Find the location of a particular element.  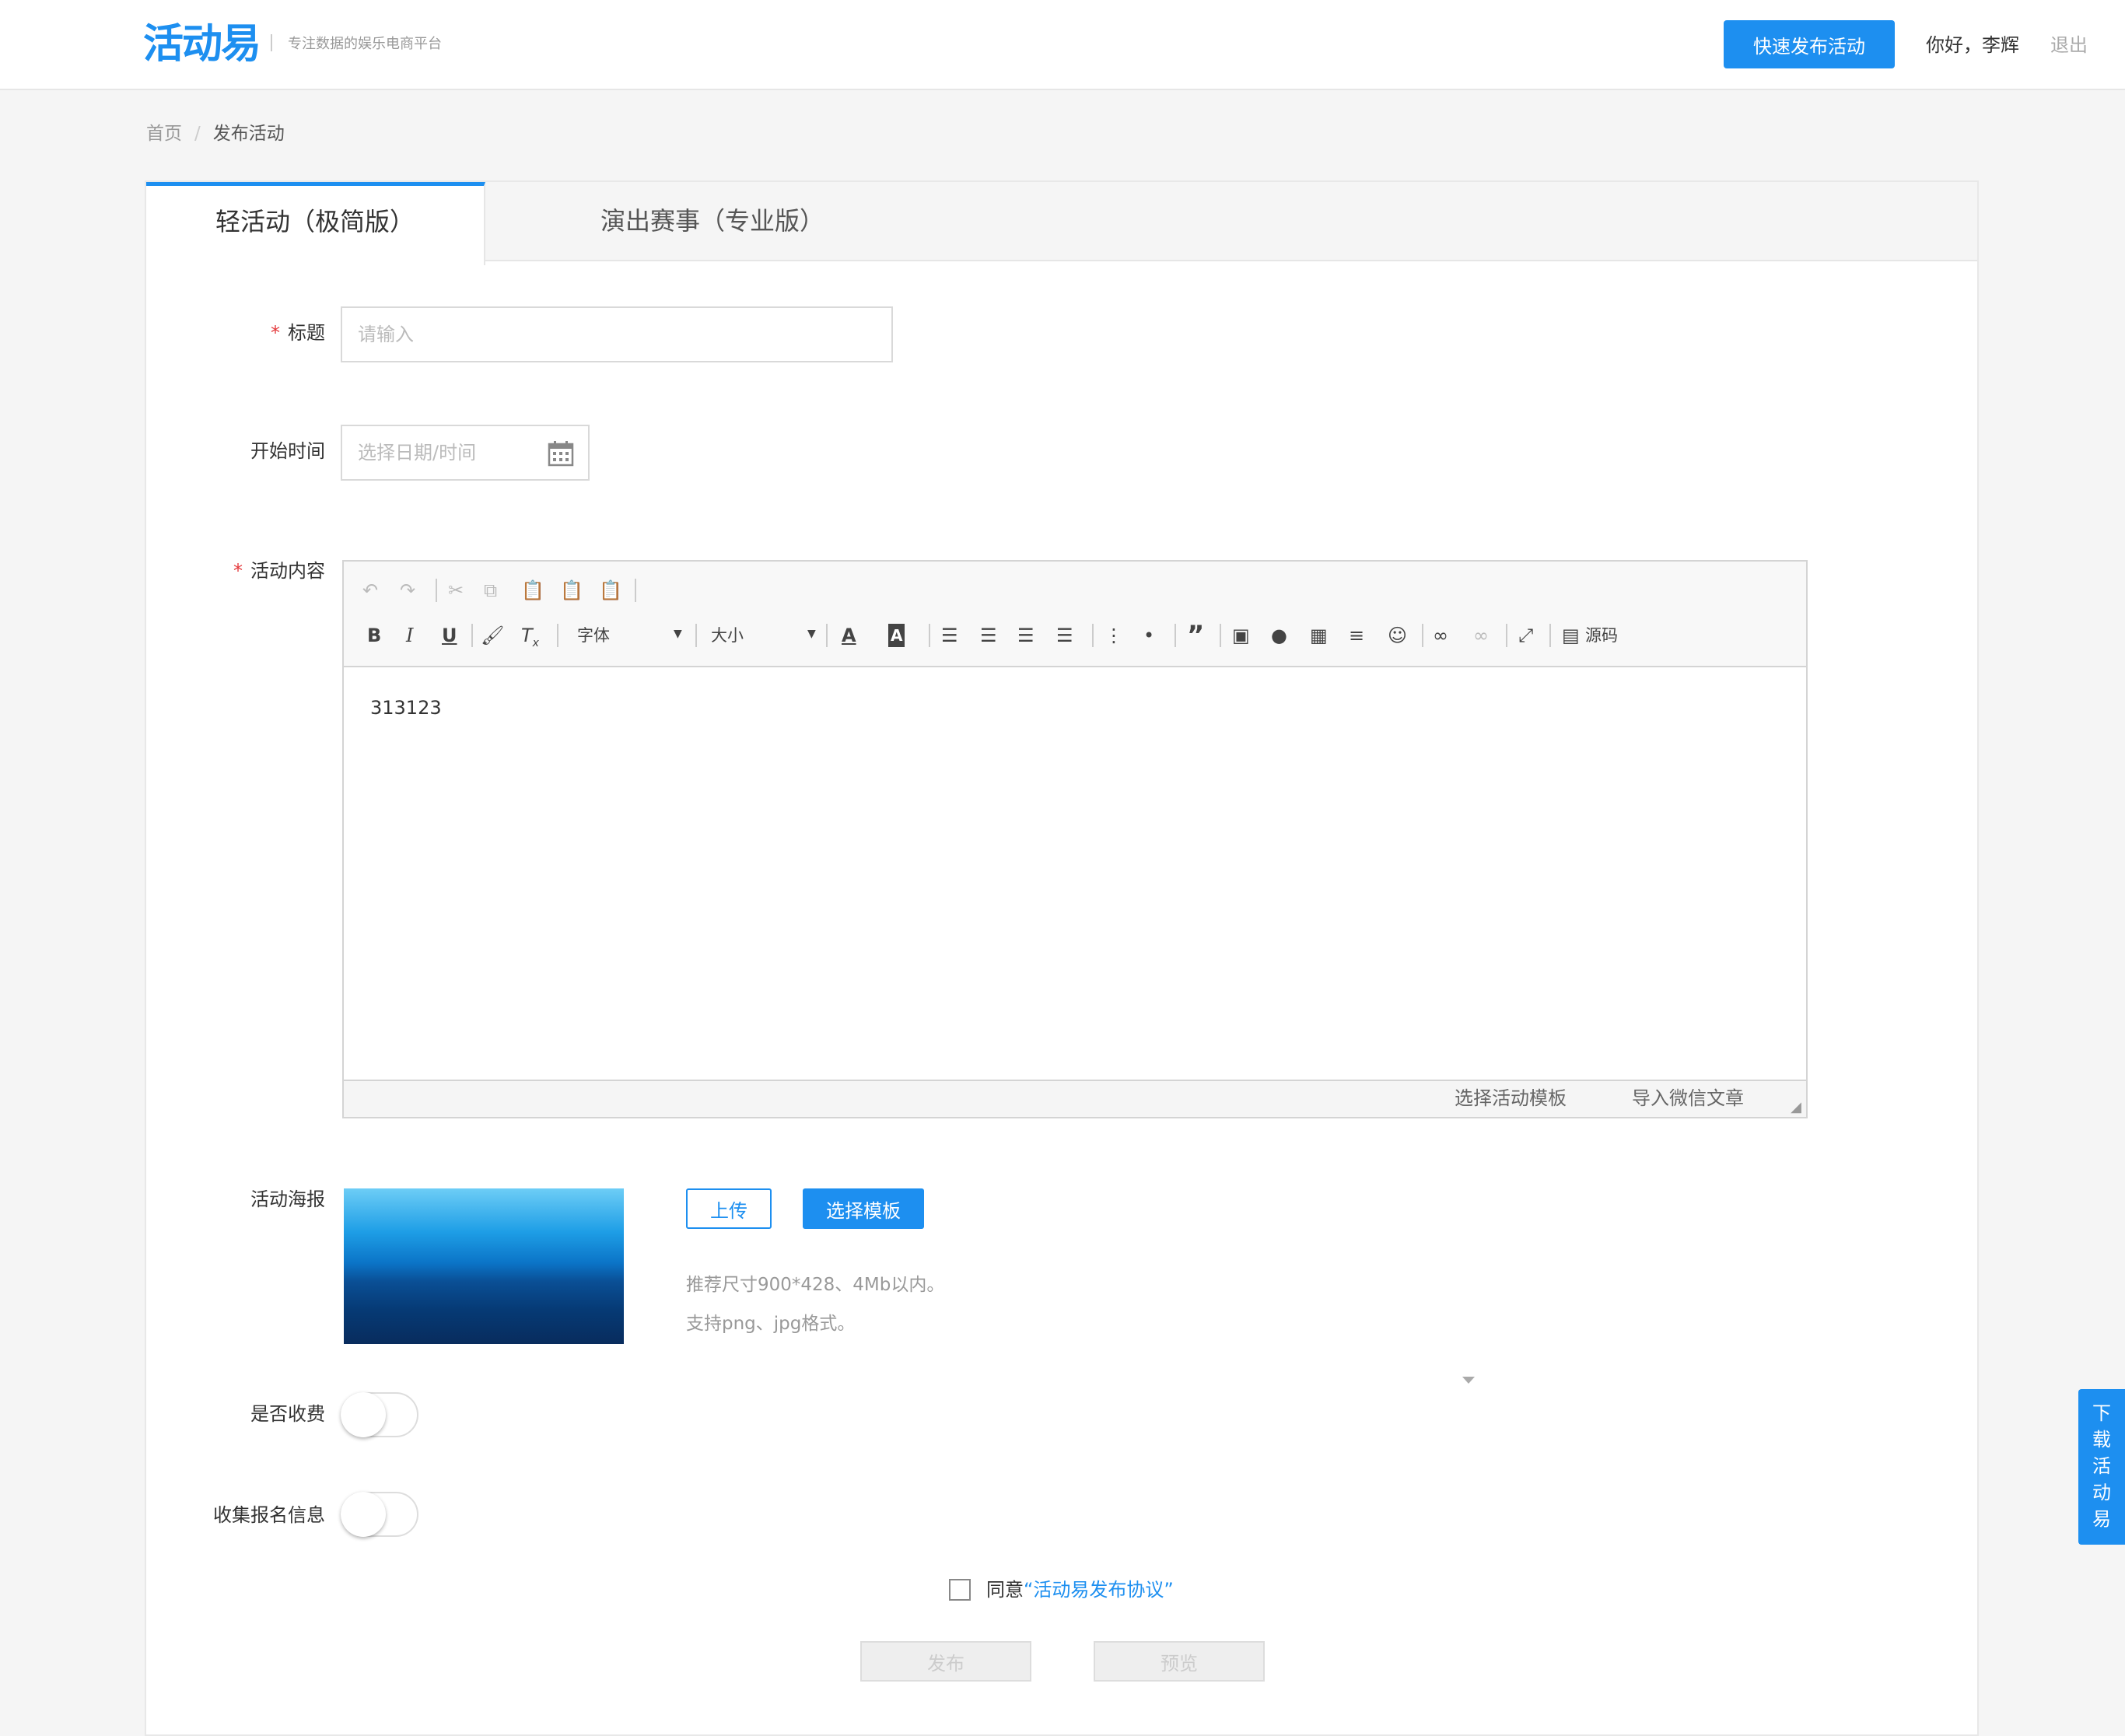

tab-performance-event: 演出赛事（专业版） is located at coordinates (712, 221).